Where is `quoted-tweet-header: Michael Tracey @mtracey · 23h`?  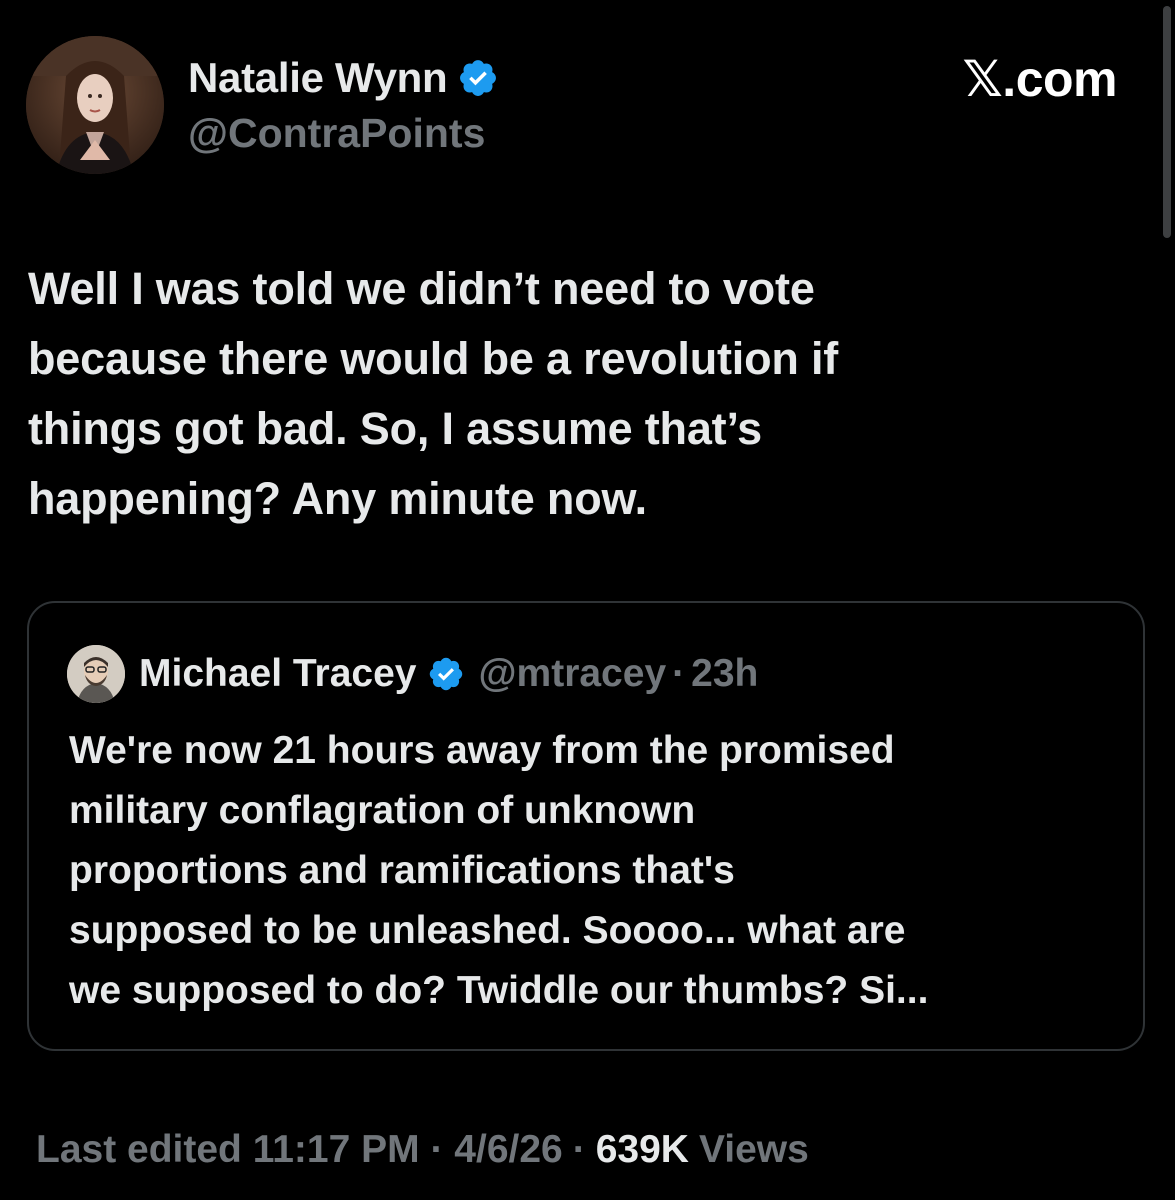
quoted-tweet-header: Michael Tracey @mtracey · 23h is located at coordinates (412, 674).